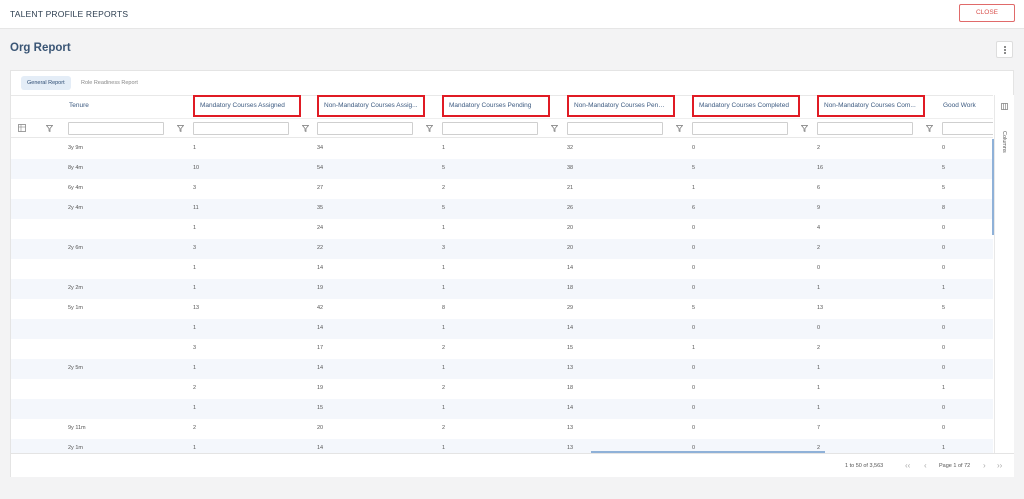  I want to click on table-cell: 15, so click(570, 348).